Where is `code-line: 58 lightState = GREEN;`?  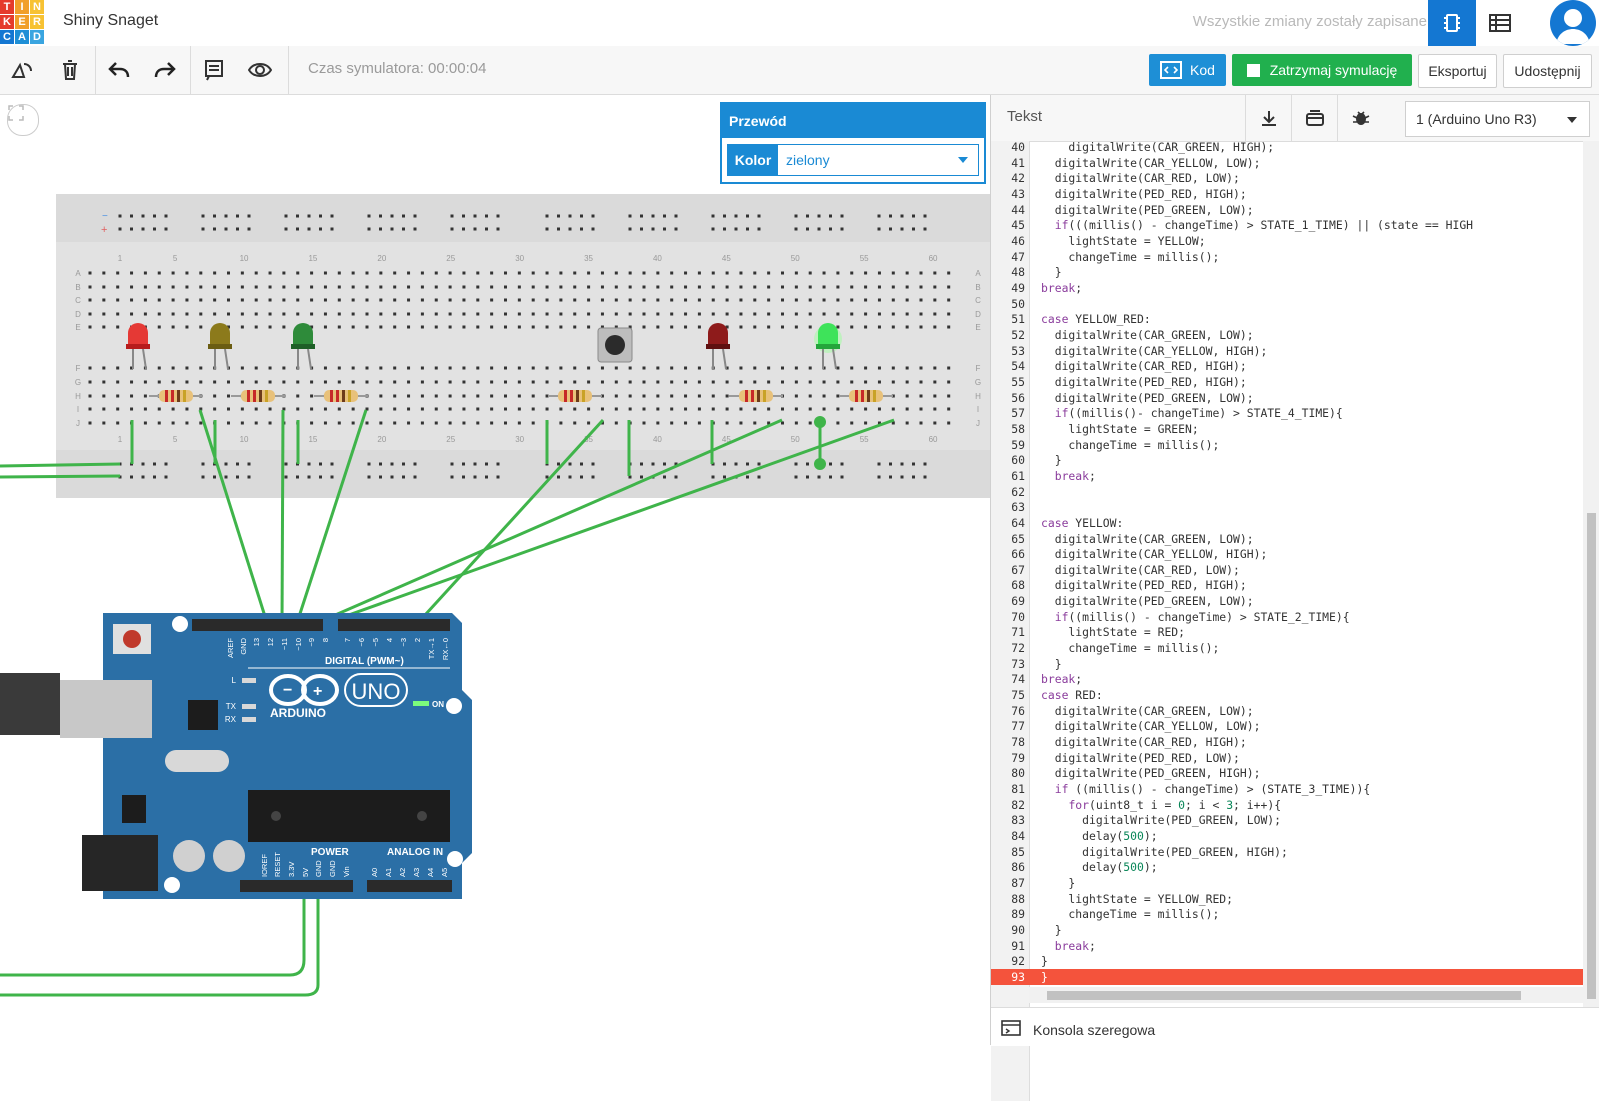 code-line: 58 lightState = GREEN; is located at coordinates (1287, 429).